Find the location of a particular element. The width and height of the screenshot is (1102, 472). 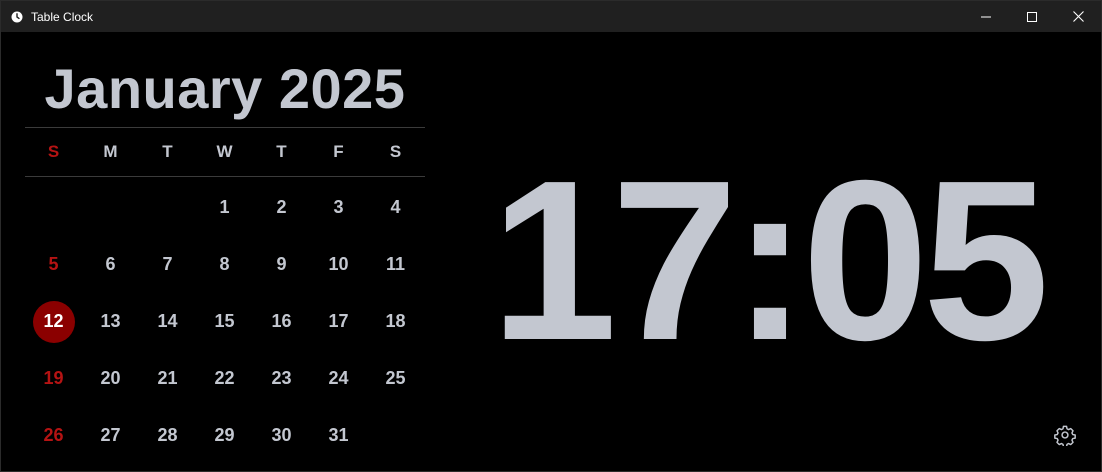

weekday-header: S M T W T F S is located at coordinates (225, 152).